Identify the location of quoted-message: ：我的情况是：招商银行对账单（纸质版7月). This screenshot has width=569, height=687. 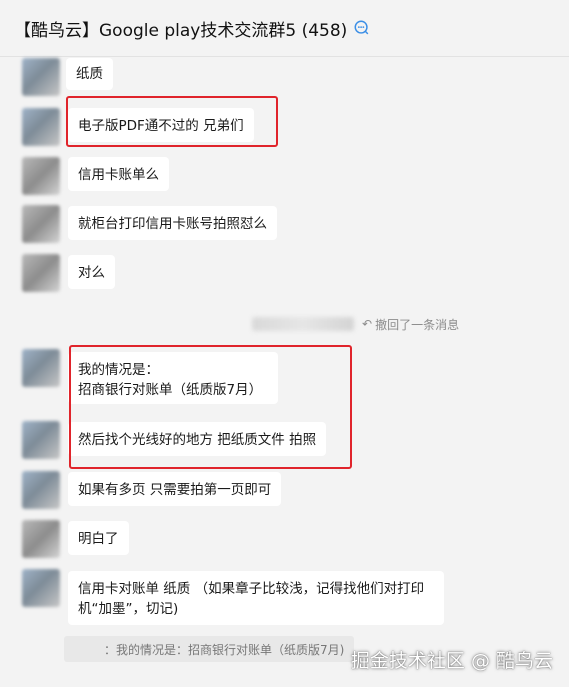
(209, 649).